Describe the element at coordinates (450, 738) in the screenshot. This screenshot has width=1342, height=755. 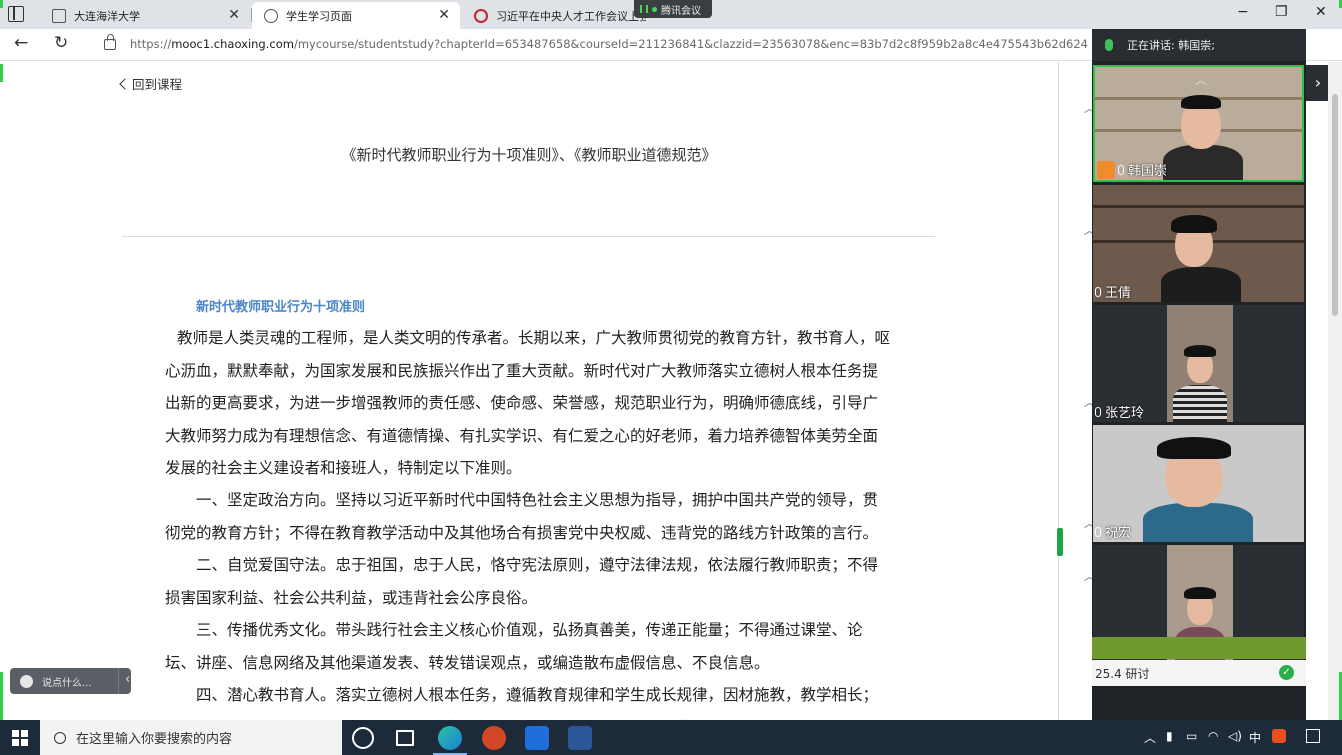
I see `edge-browser-icon` at that location.